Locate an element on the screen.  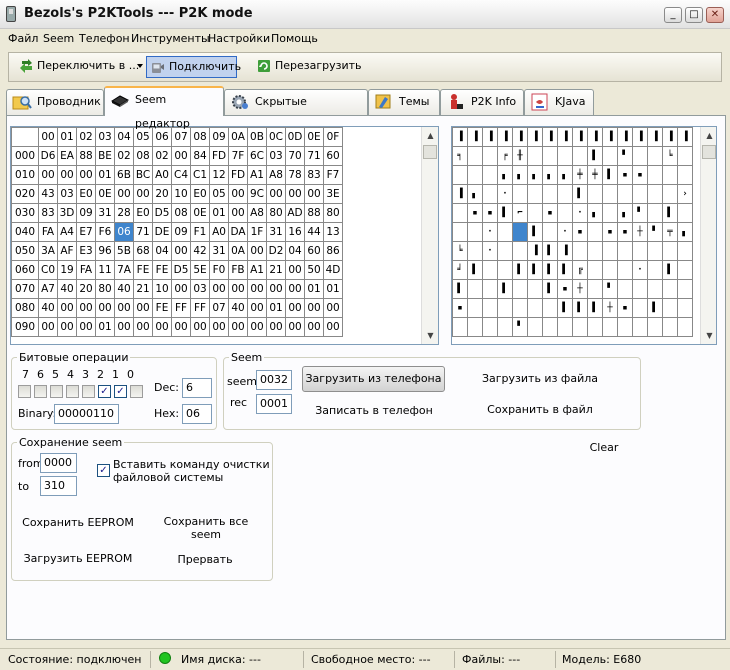
bit-checkbox: ✓ is located at coordinates (104, 391).